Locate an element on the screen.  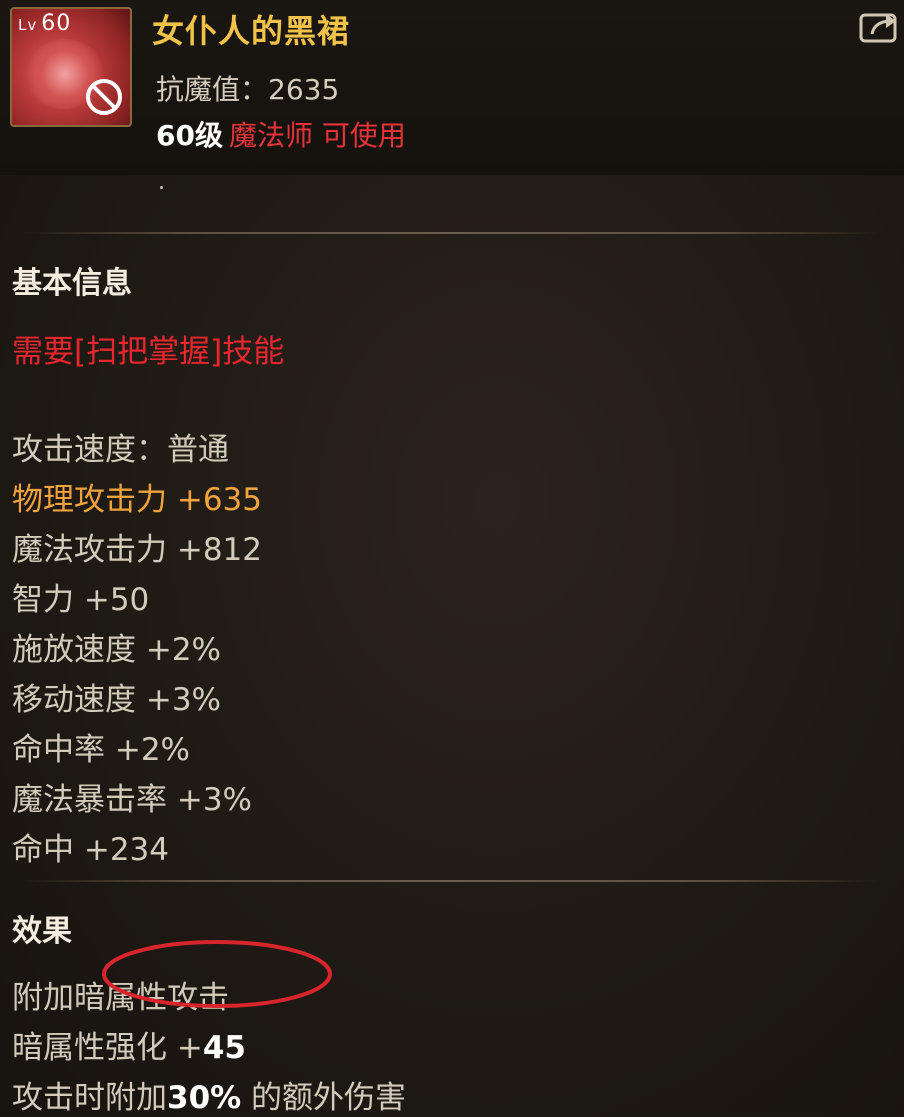
basic-info-title: 基本信息 is located at coordinates (72, 283).